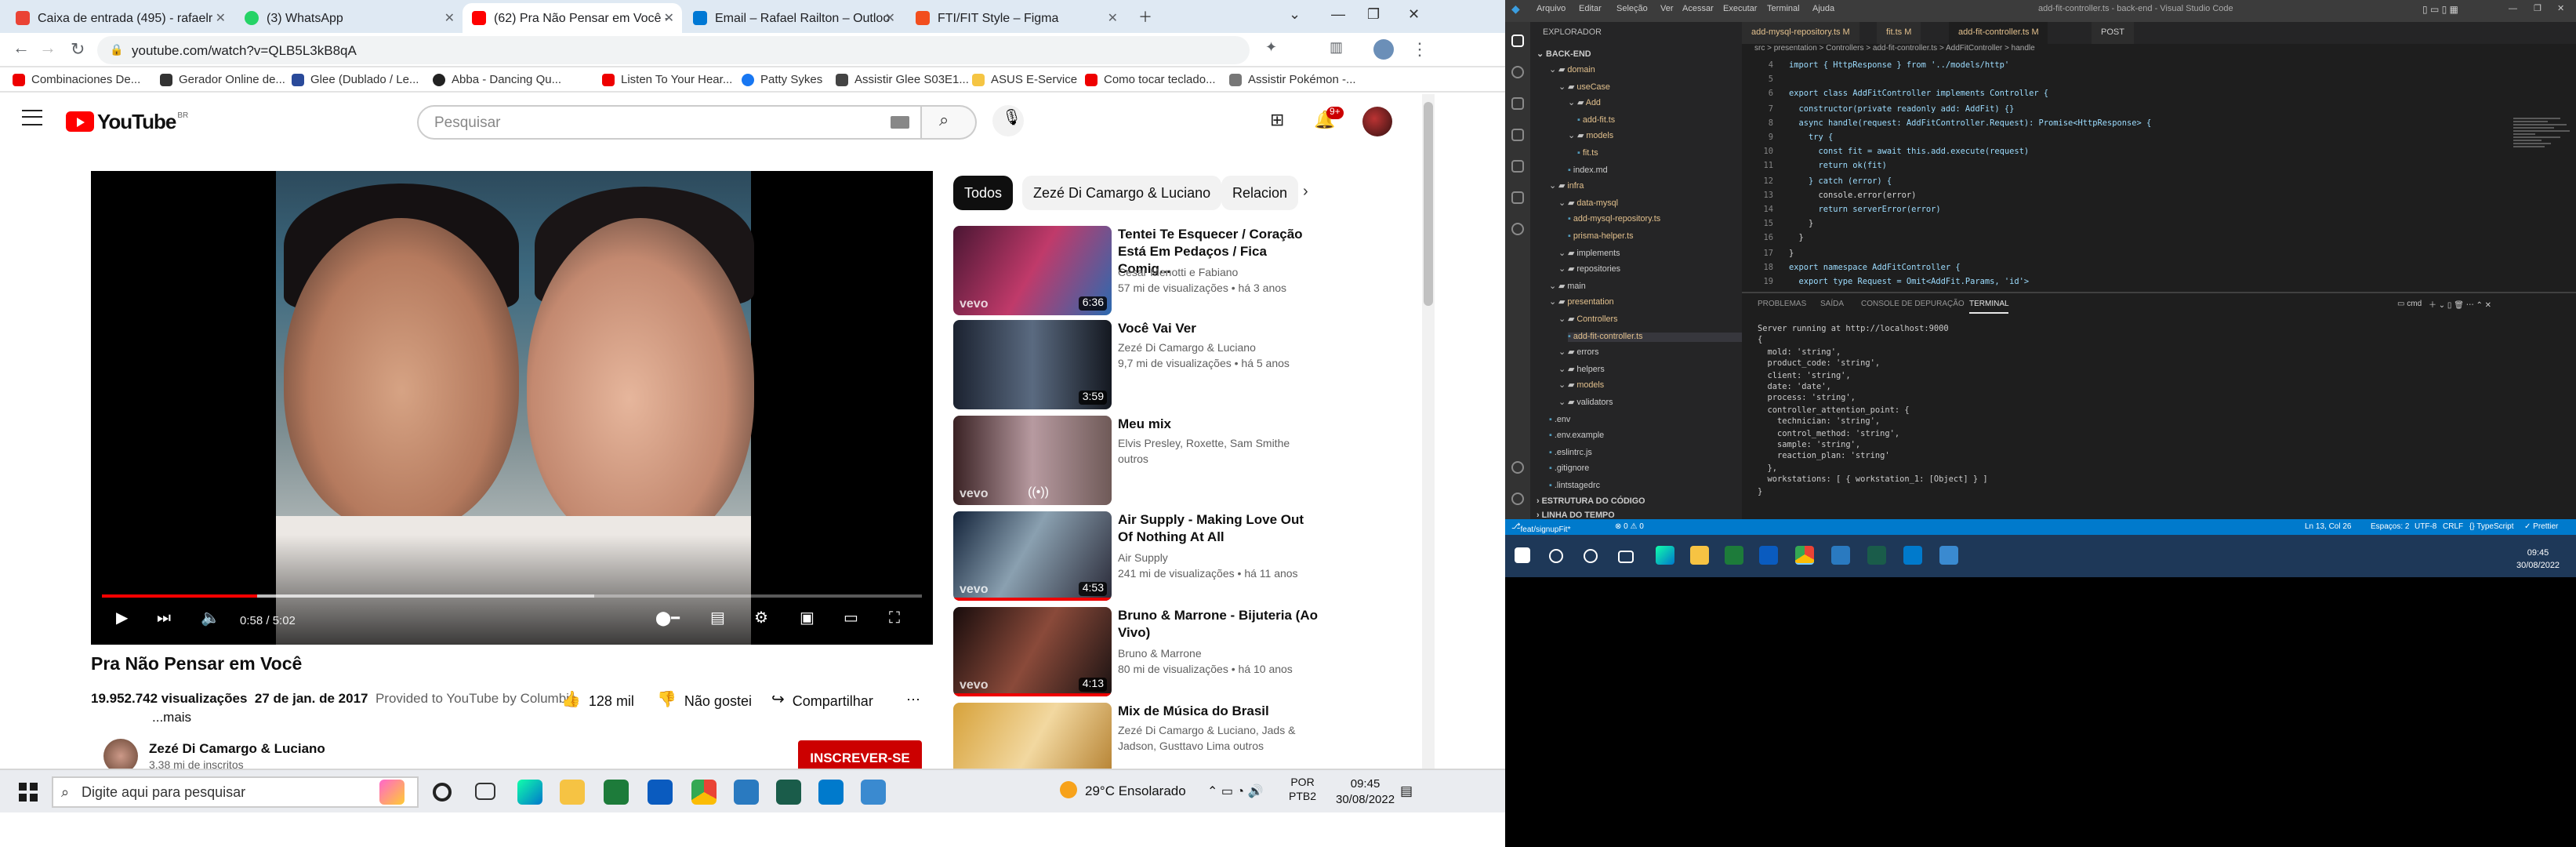  I want to click on next-icon: ⏭, so click(164, 618).